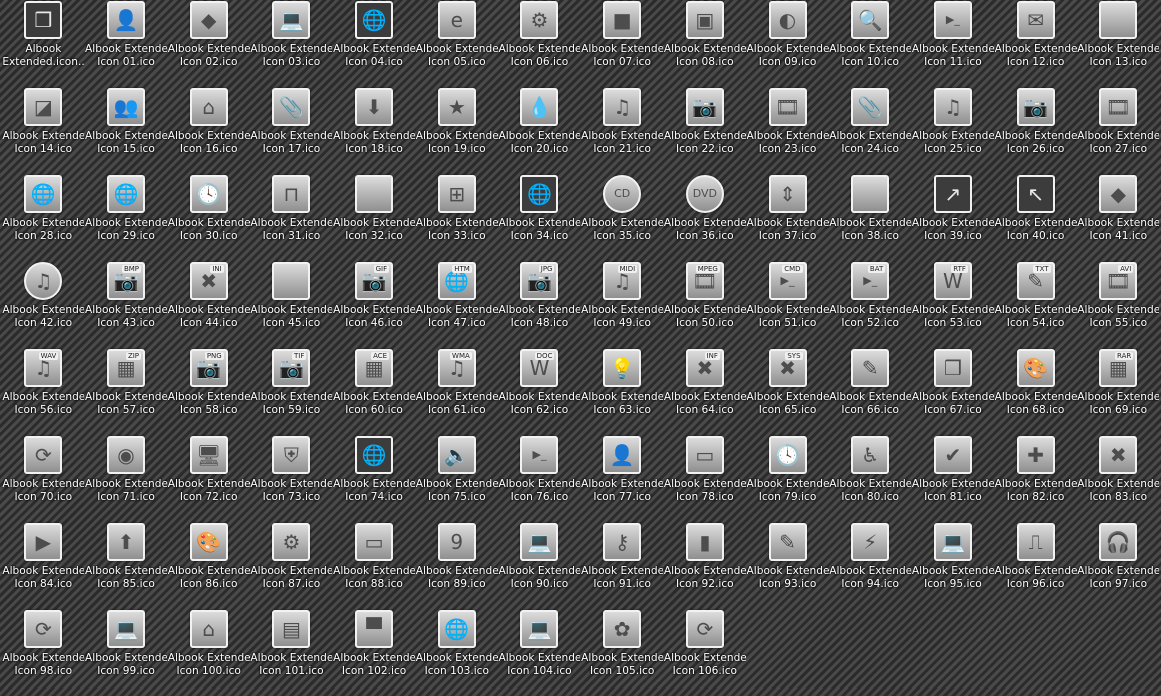 Image resolution: width=1161 pixels, height=696 pixels. What do you see at coordinates (870, 194) in the screenshot?
I see `blank-icon` at bounding box center [870, 194].